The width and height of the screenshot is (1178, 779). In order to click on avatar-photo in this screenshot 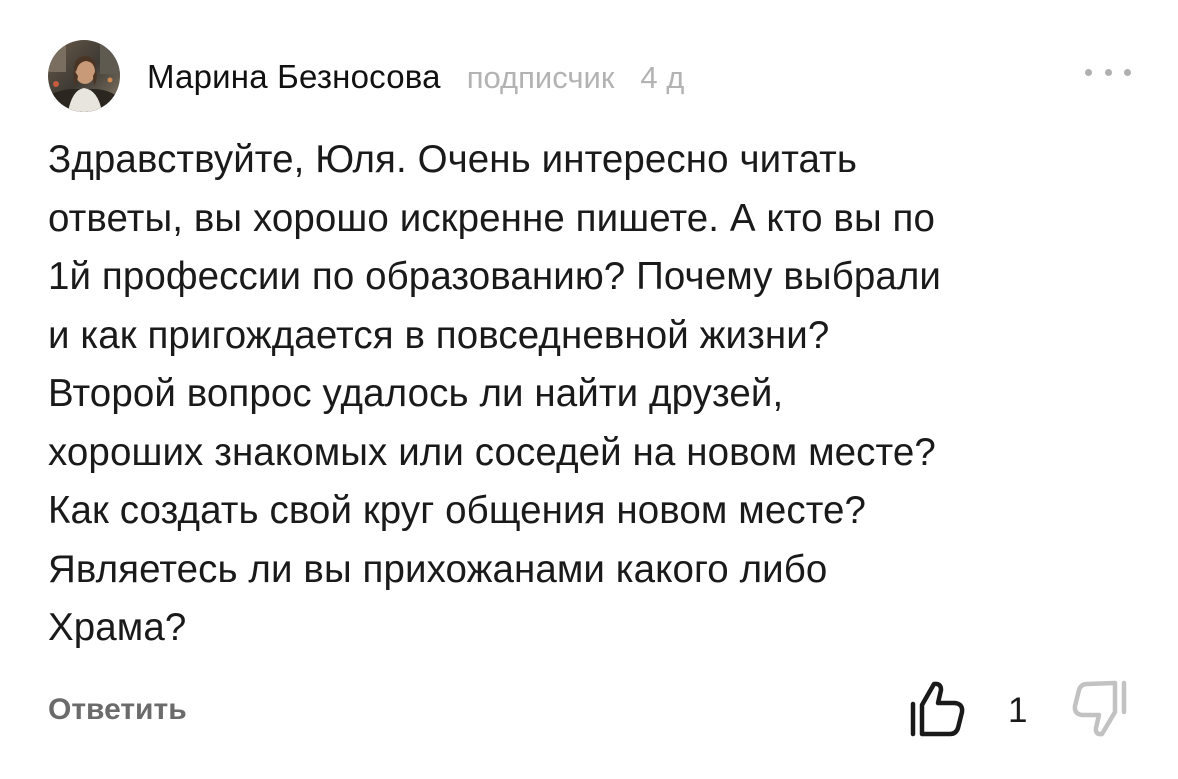, I will do `click(84, 76)`.